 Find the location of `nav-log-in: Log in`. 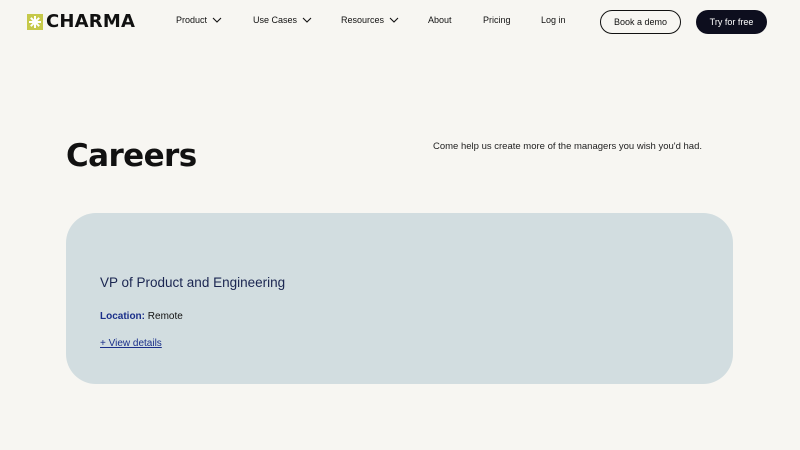

nav-log-in: Log in is located at coordinates (553, 20).